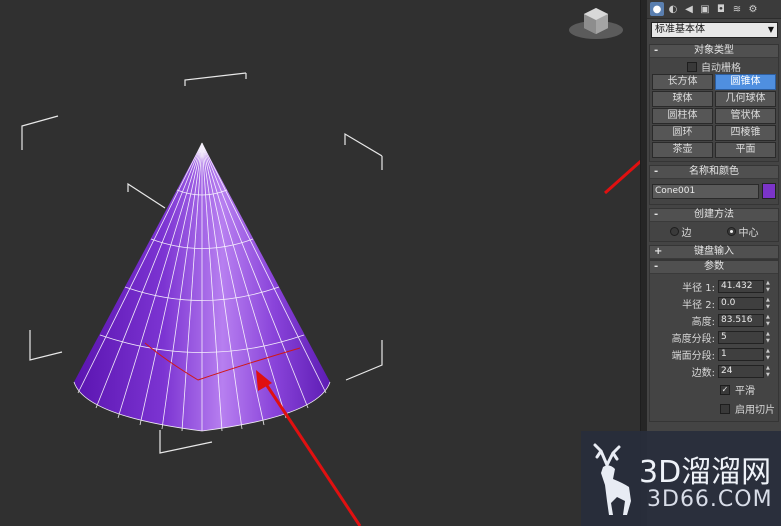  What do you see at coordinates (725, 389) in the screenshot?
I see `checkbox-box: ✓` at bounding box center [725, 389].